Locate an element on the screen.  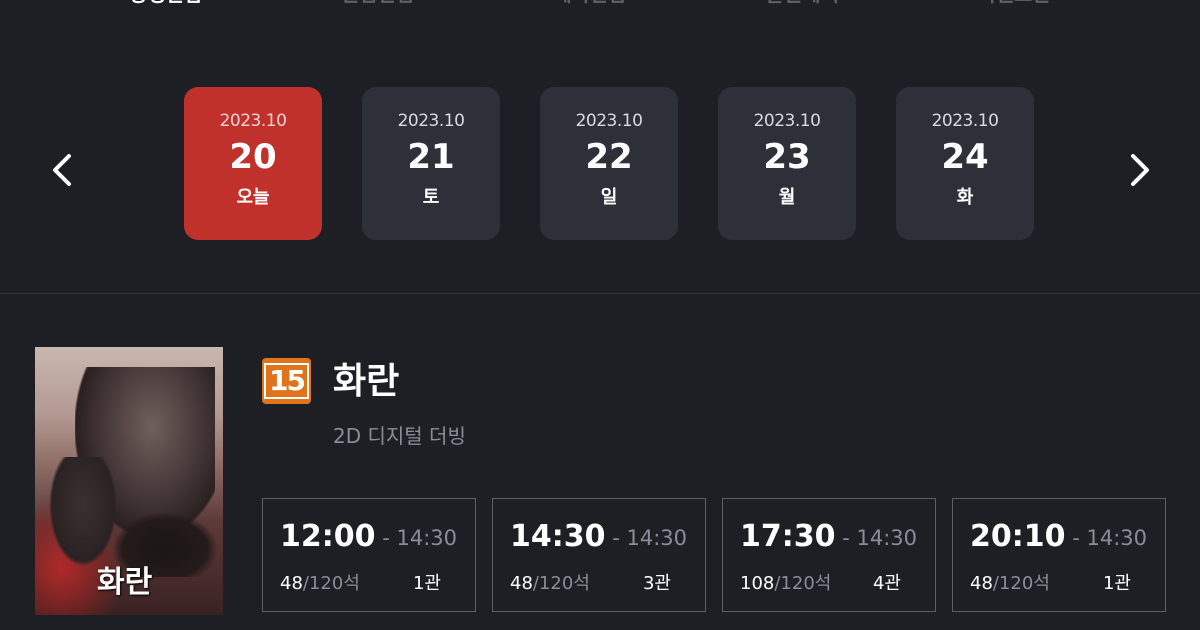
date-weekday: 토 is located at coordinates (431, 197).